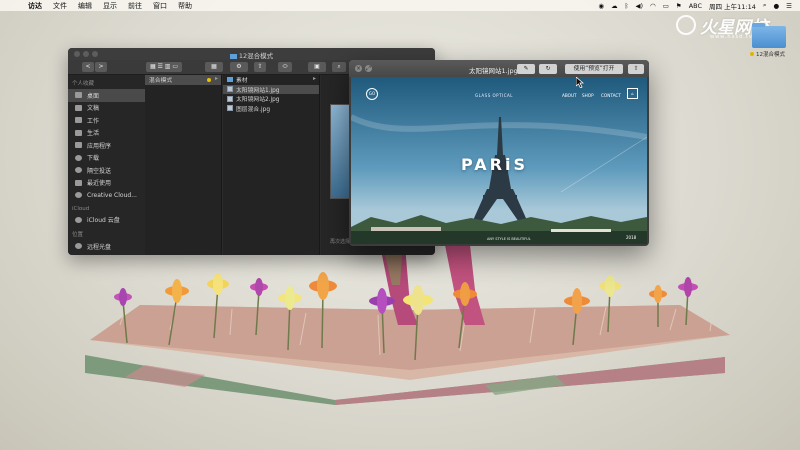 This screenshot has width=800, height=450. Describe the element at coordinates (242, 81) in the screenshot. I see `list-item-label: 素材` at that location.